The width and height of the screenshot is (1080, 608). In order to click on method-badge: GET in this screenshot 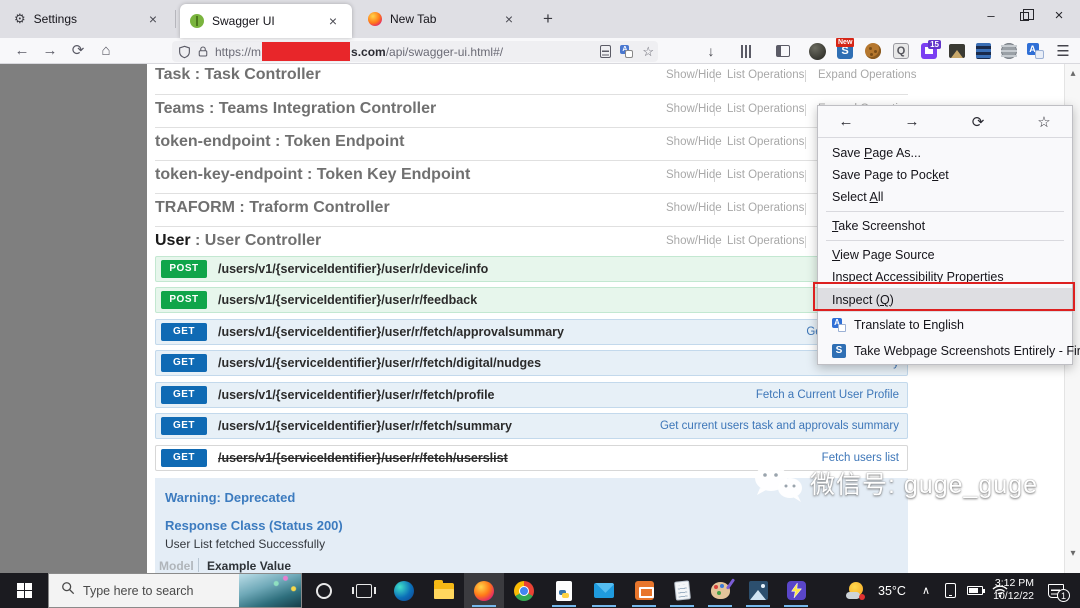, I will do `click(184, 363)`.